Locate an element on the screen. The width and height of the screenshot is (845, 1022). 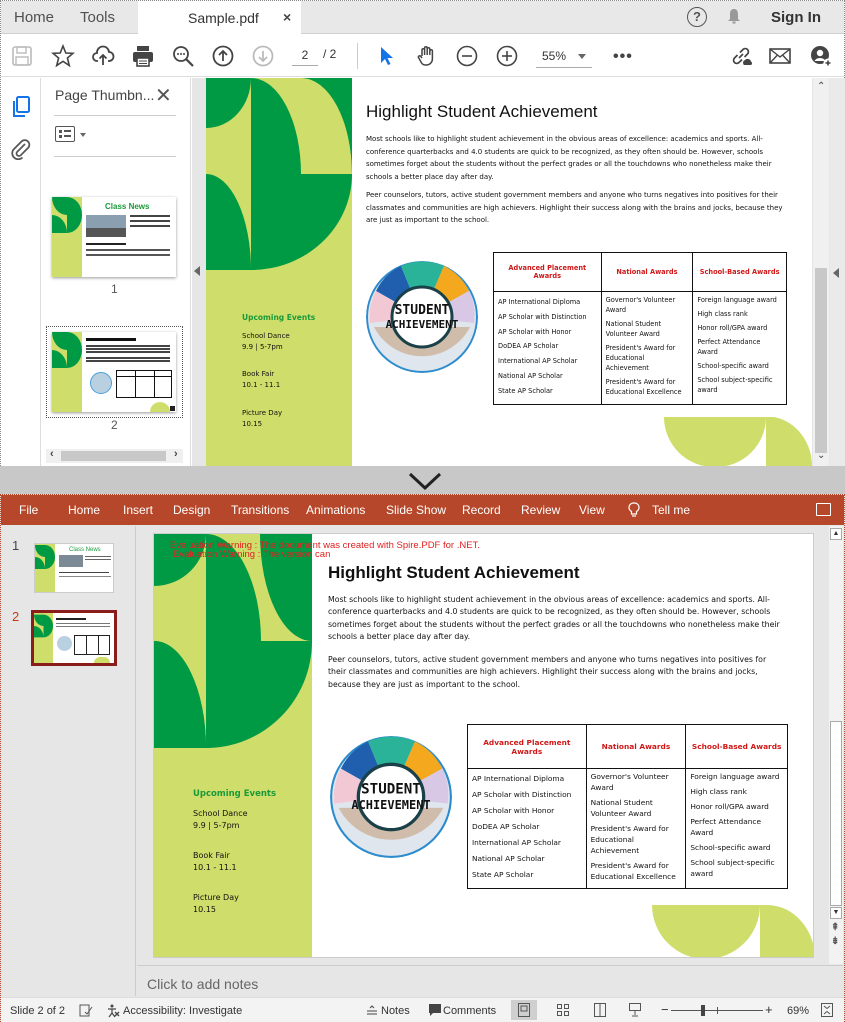
tab-home: Home is located at coordinates (34, 17).